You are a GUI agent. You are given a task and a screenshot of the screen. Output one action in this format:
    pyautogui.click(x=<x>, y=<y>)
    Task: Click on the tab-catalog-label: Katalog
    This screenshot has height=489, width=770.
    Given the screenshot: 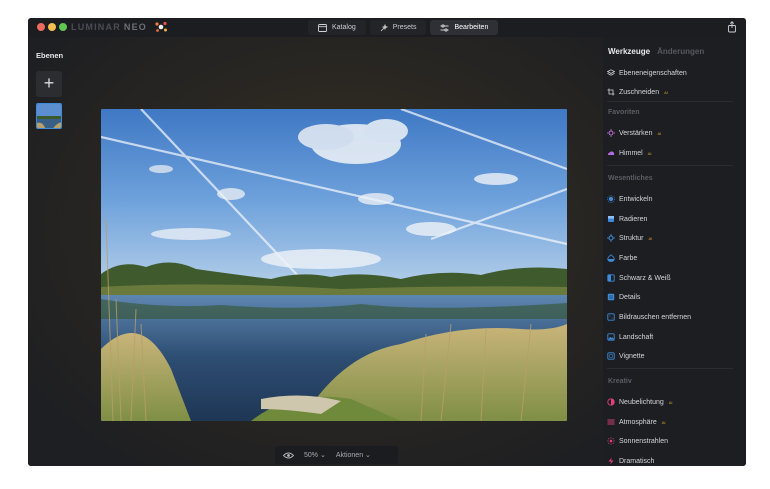 What is the action you would take?
    pyautogui.click(x=344, y=27)
    